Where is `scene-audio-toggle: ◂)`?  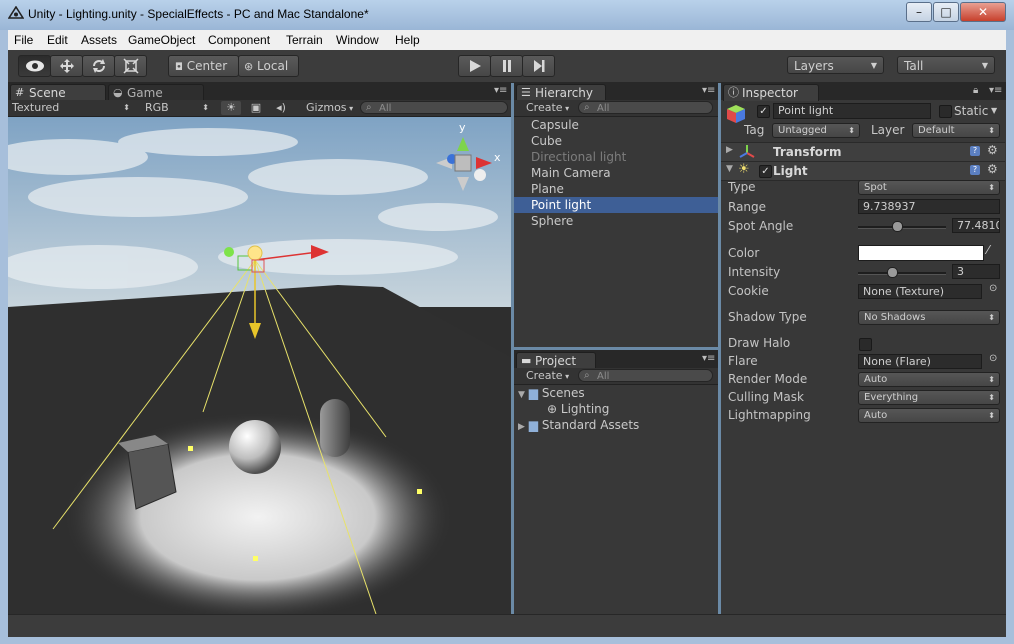
scene-audio-toggle: ◂) is located at coordinates (281, 108).